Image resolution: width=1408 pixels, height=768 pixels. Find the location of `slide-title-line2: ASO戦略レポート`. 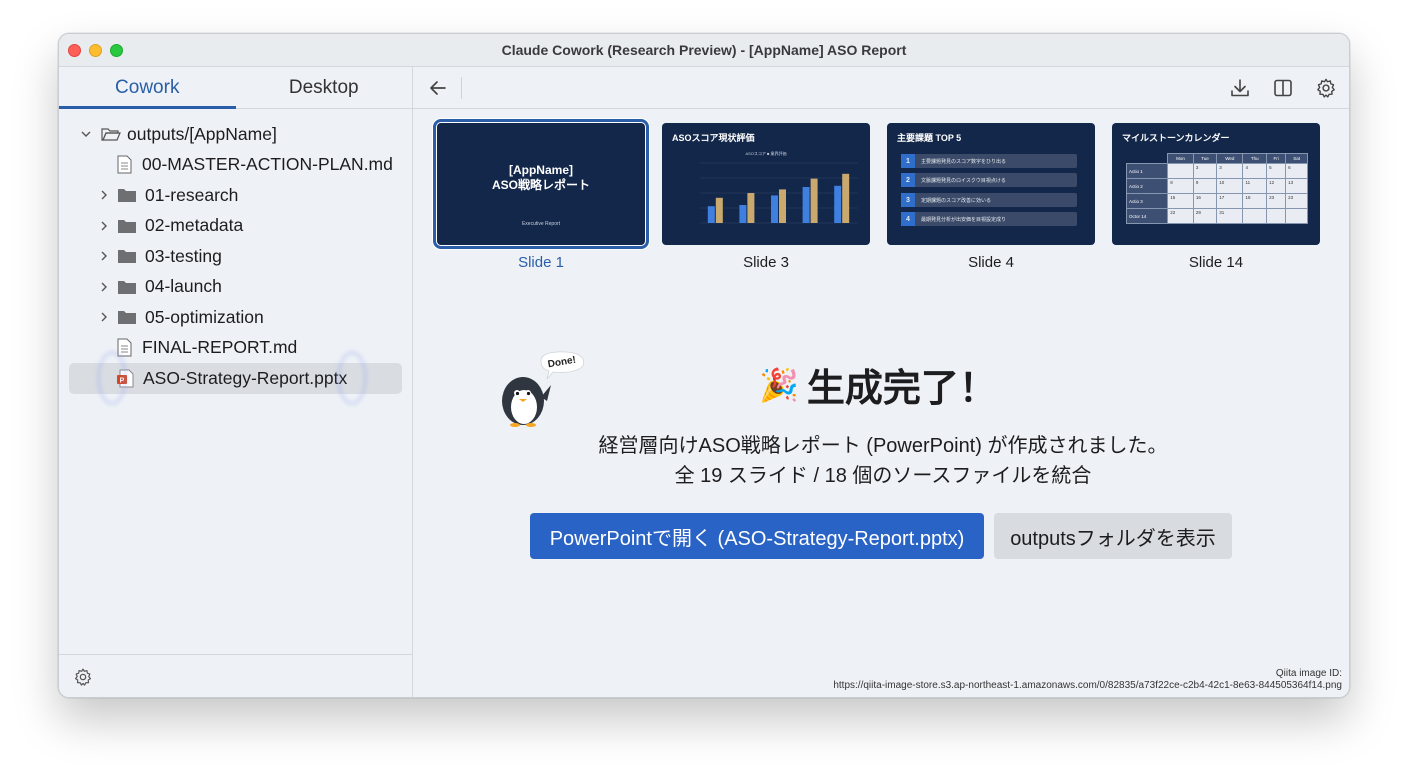

slide-title-line2: ASO戦略レポート is located at coordinates (540, 185).